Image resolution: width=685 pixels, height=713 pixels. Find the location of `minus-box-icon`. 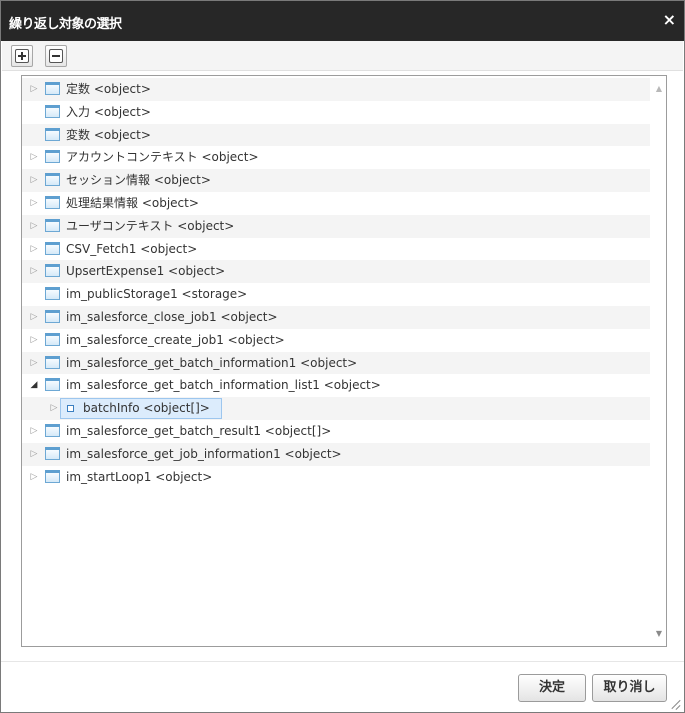

minus-box-icon is located at coordinates (56, 56).